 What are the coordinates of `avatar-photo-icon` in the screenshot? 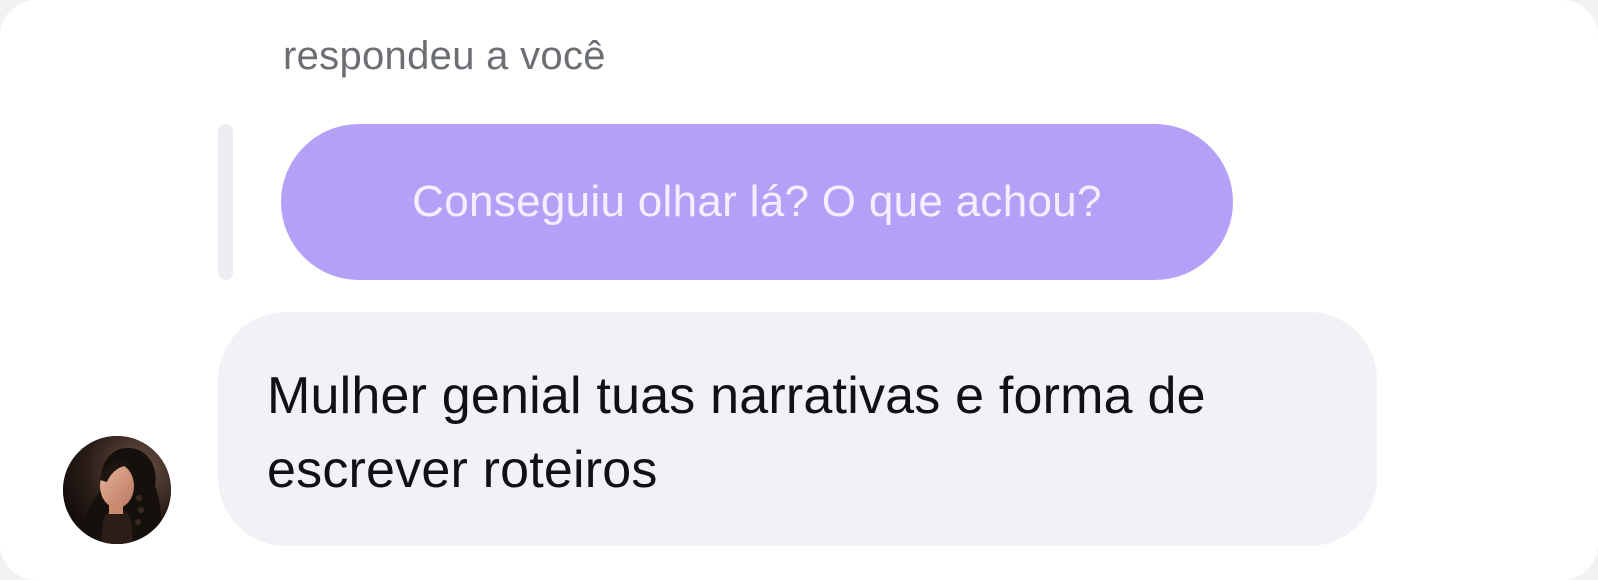 It's located at (117, 490).